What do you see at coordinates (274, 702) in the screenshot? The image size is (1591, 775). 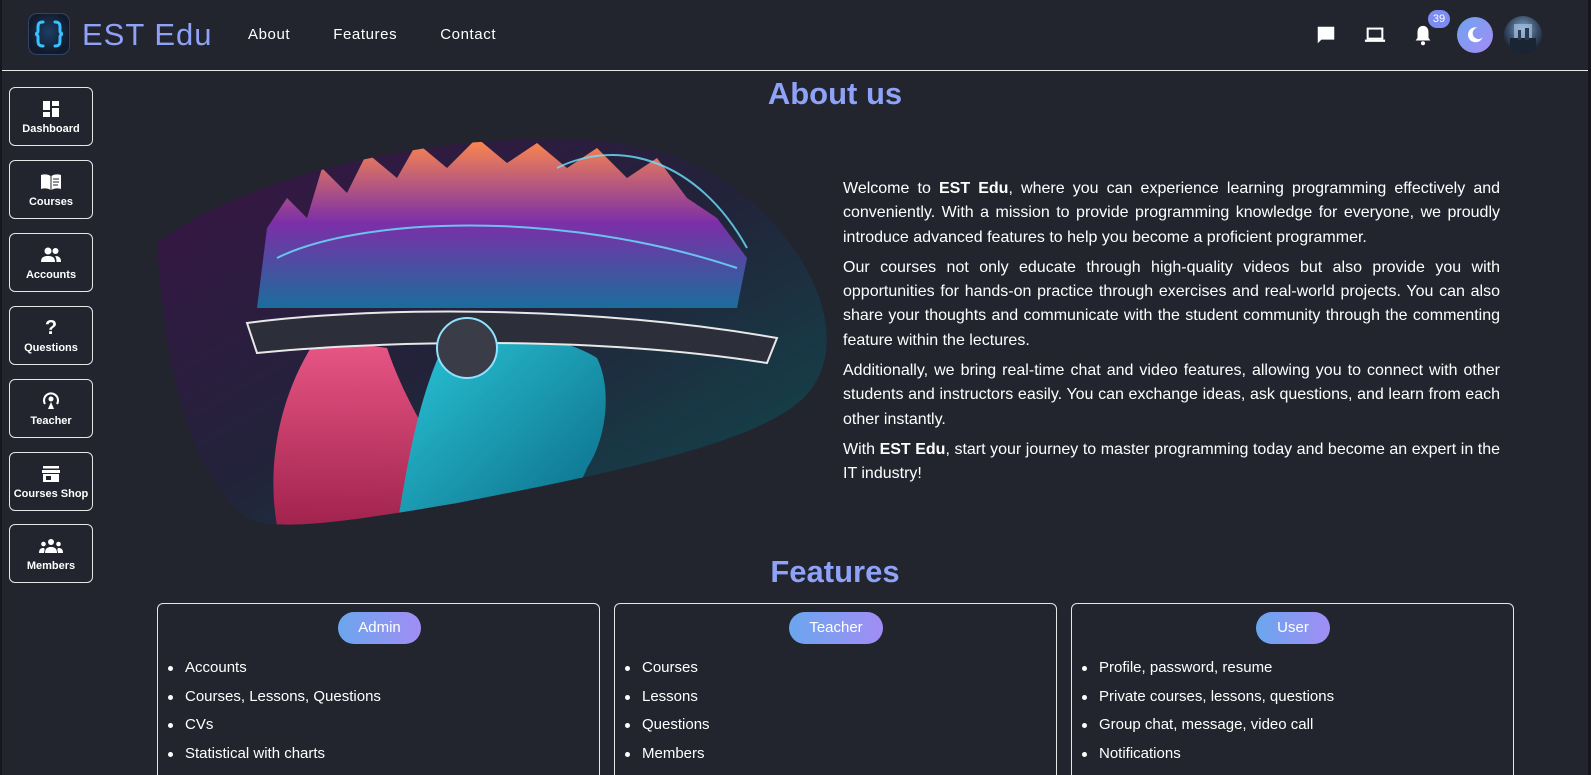 I see `list-item: Courses, Lessons, Questions` at bounding box center [274, 702].